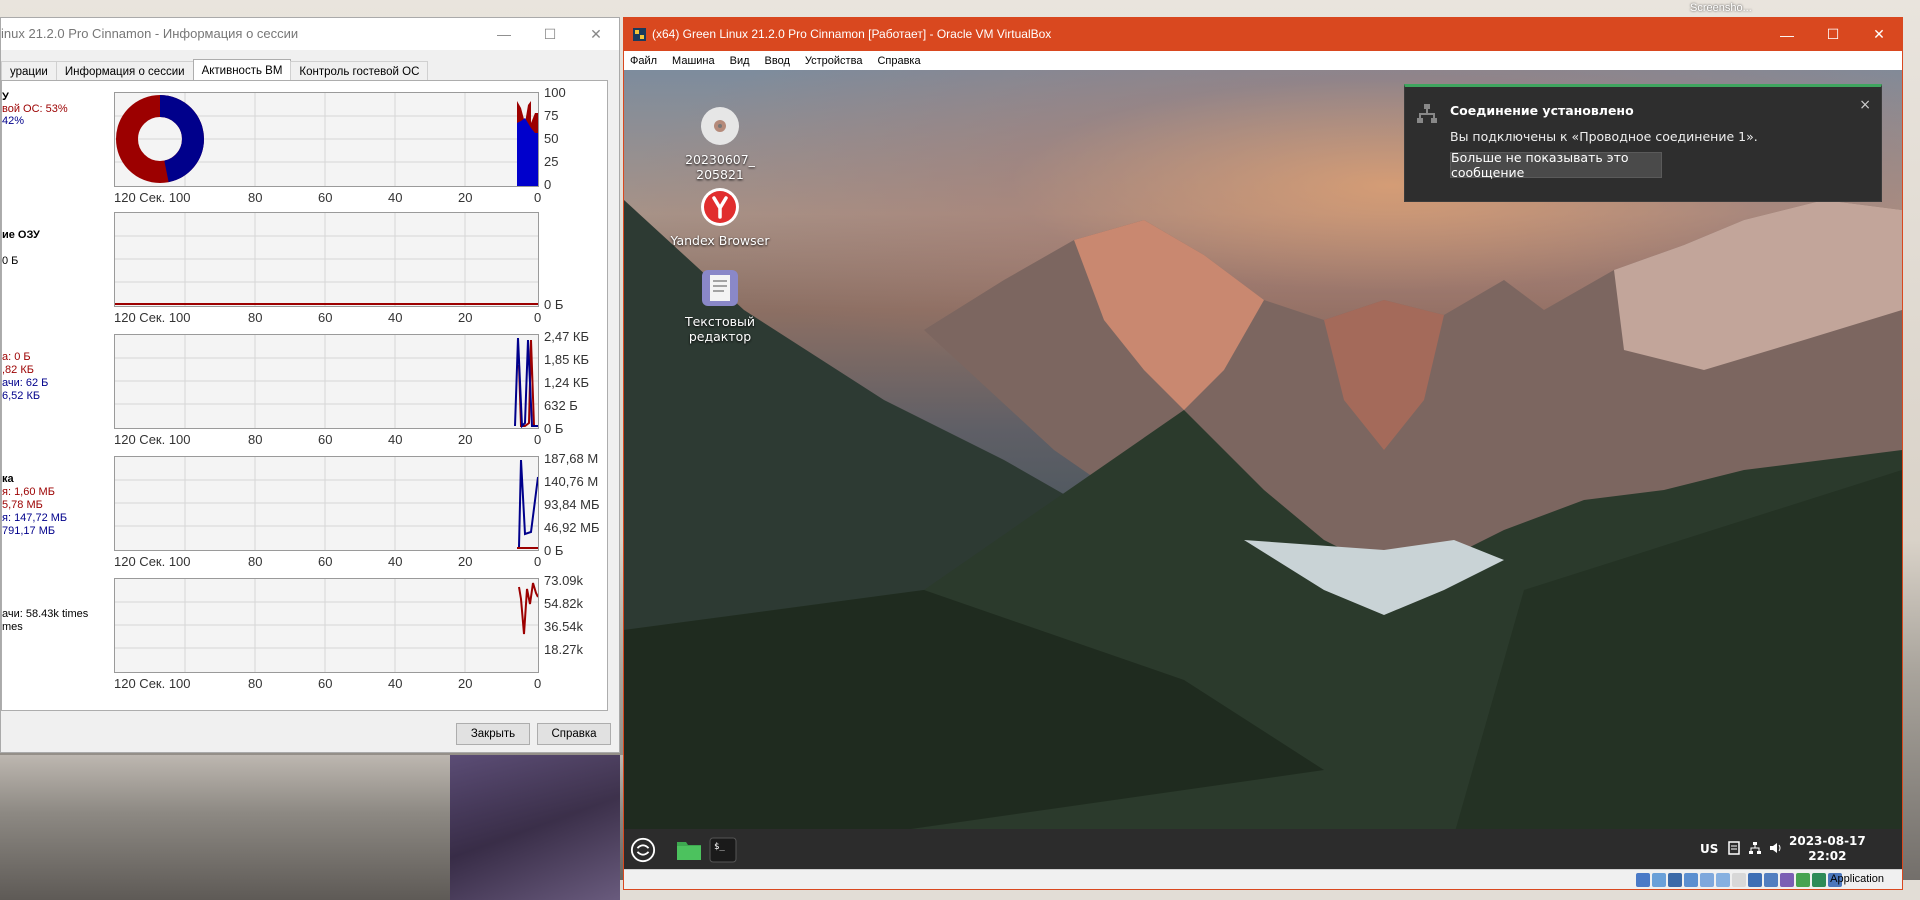  Describe the element at coordinates (326, 139) in the screenshot. I see `cpu-chart` at that location.